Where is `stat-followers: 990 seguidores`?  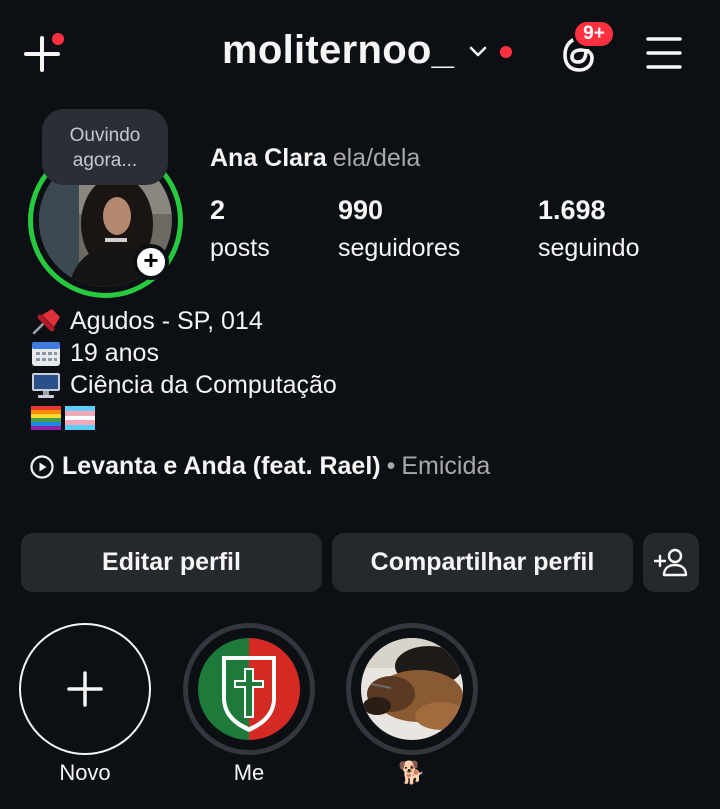 stat-followers: 990 seguidores is located at coordinates (399, 230).